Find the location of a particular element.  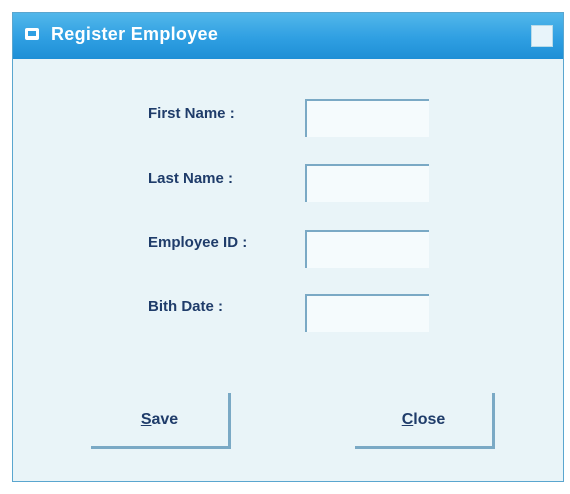

close-button-mnemonic: C is located at coordinates (407, 419).